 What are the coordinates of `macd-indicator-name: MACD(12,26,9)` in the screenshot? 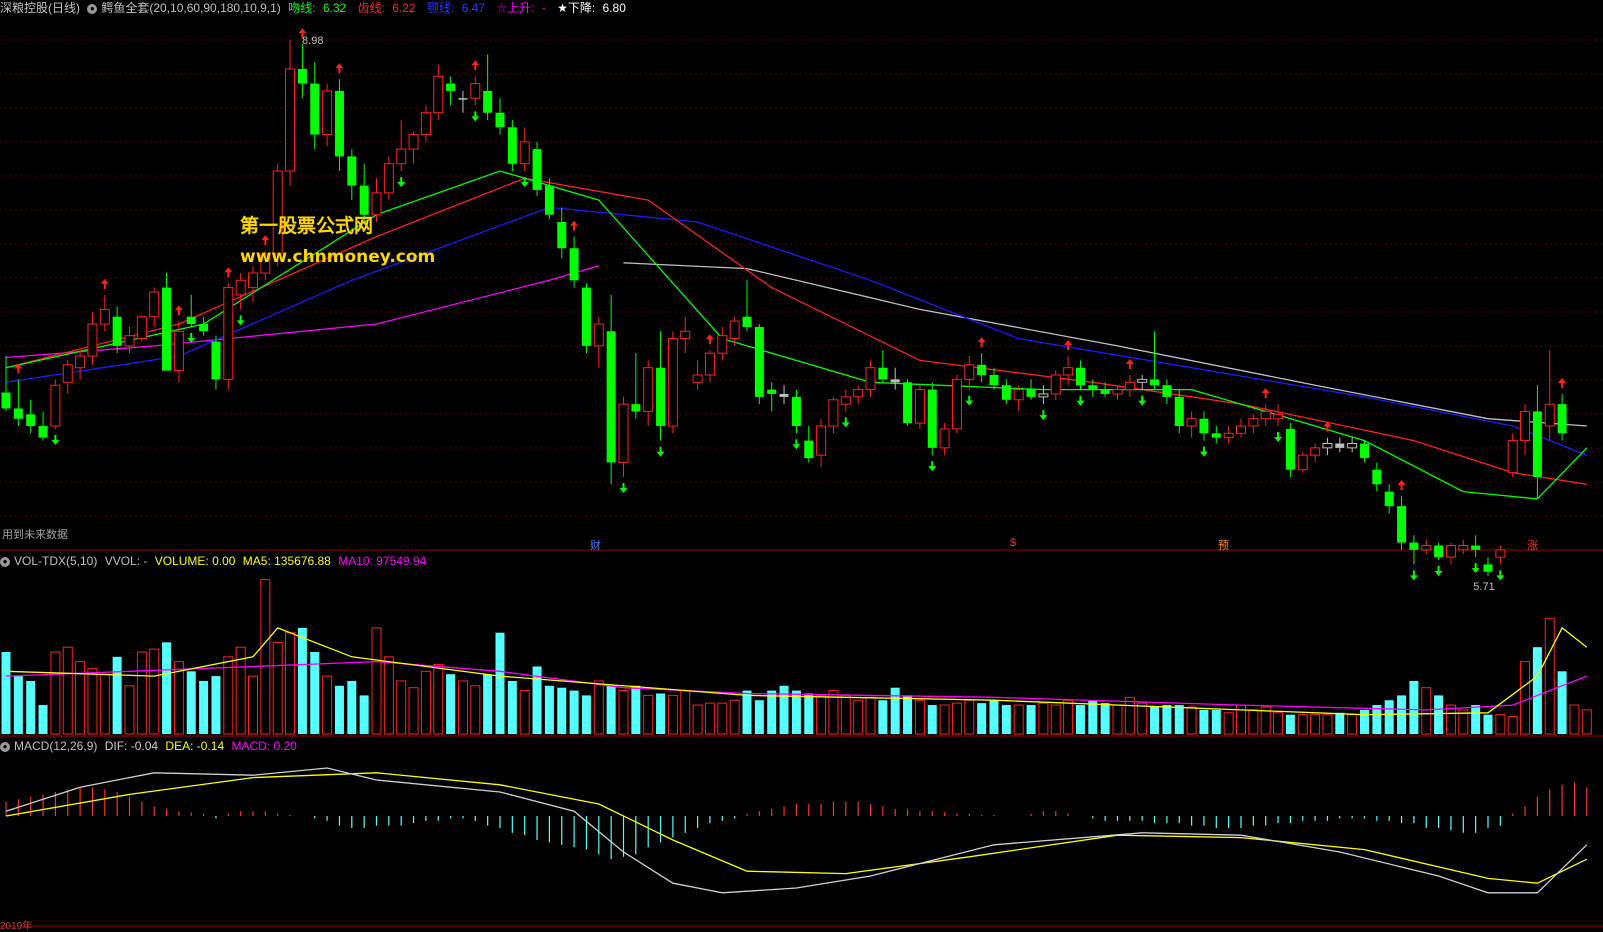 It's located at (55, 746).